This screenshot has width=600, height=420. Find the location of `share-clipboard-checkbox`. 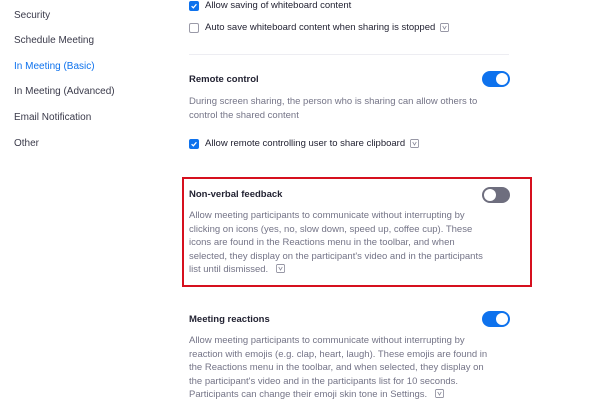

share-clipboard-checkbox is located at coordinates (194, 143).